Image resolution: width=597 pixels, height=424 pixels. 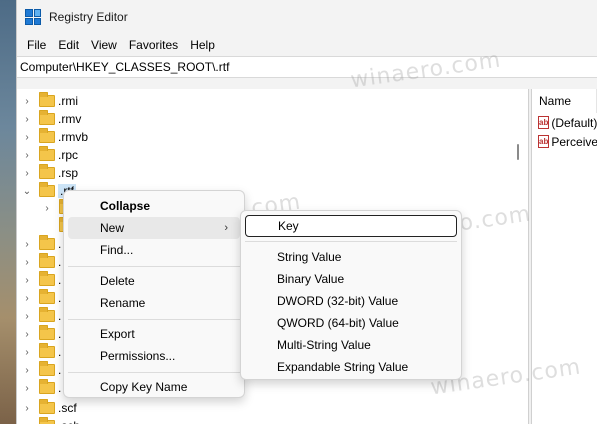 What do you see at coordinates (544, 122) in the screenshot?
I see `string-value-icon: ab` at bounding box center [544, 122].